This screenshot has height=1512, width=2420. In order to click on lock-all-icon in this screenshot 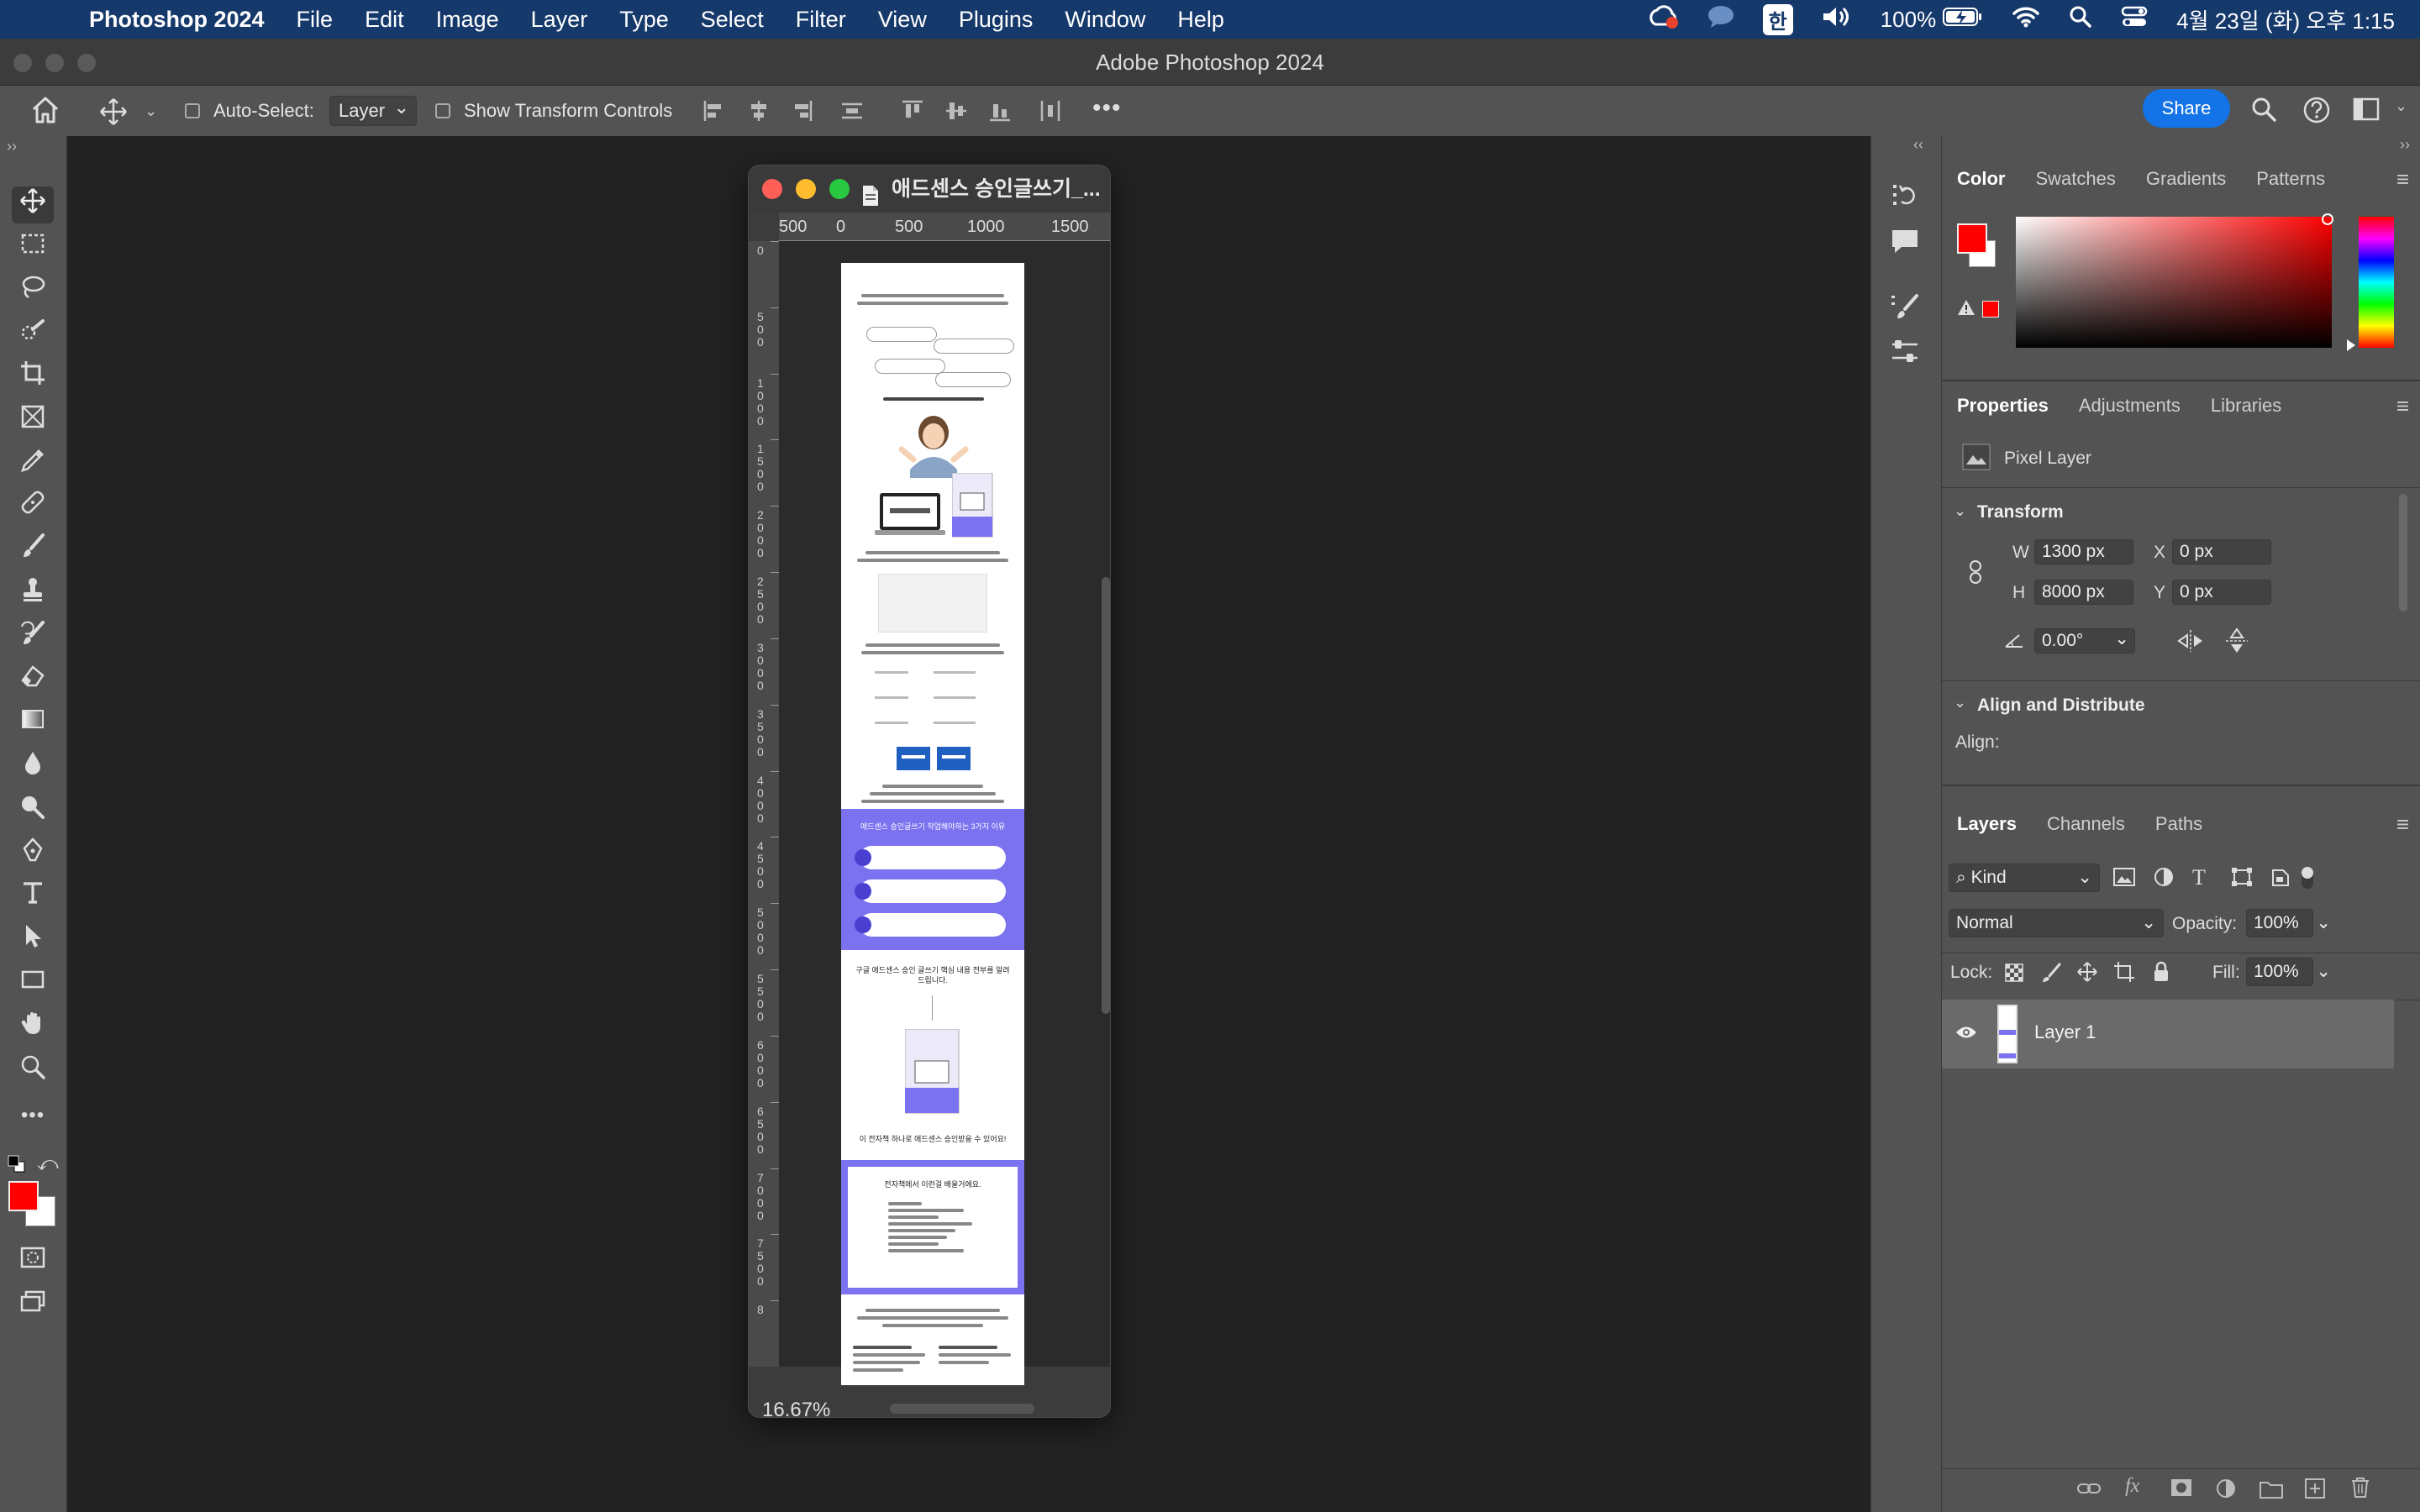, I will do `click(2161, 974)`.